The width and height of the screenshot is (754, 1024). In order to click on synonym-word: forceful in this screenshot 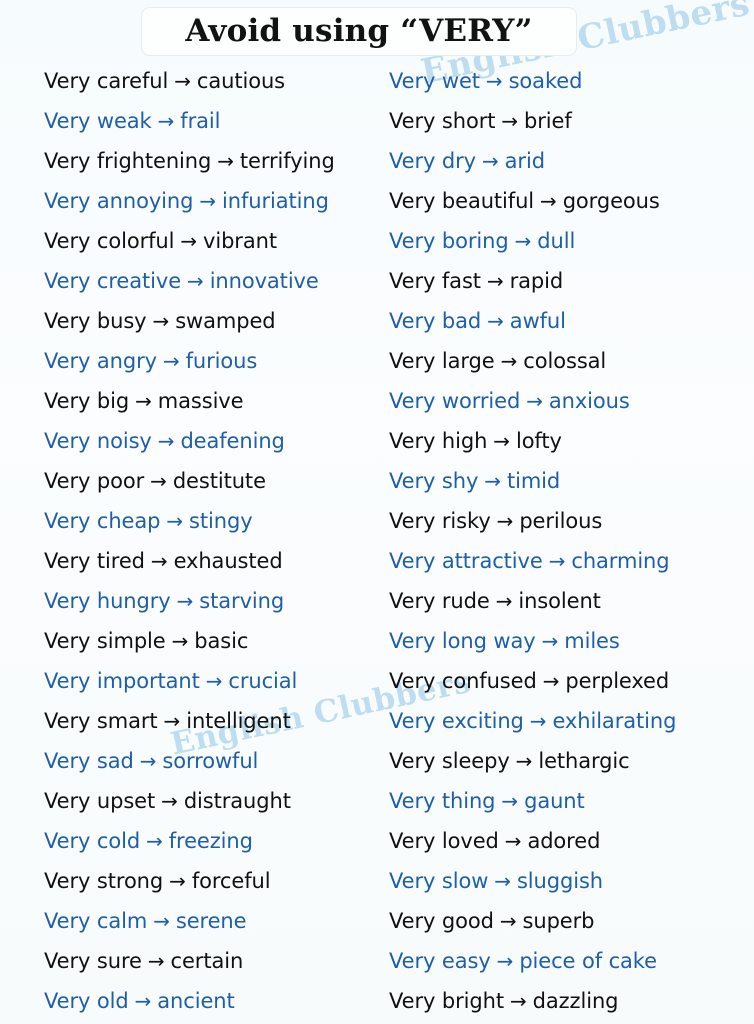, I will do `click(231, 881)`.